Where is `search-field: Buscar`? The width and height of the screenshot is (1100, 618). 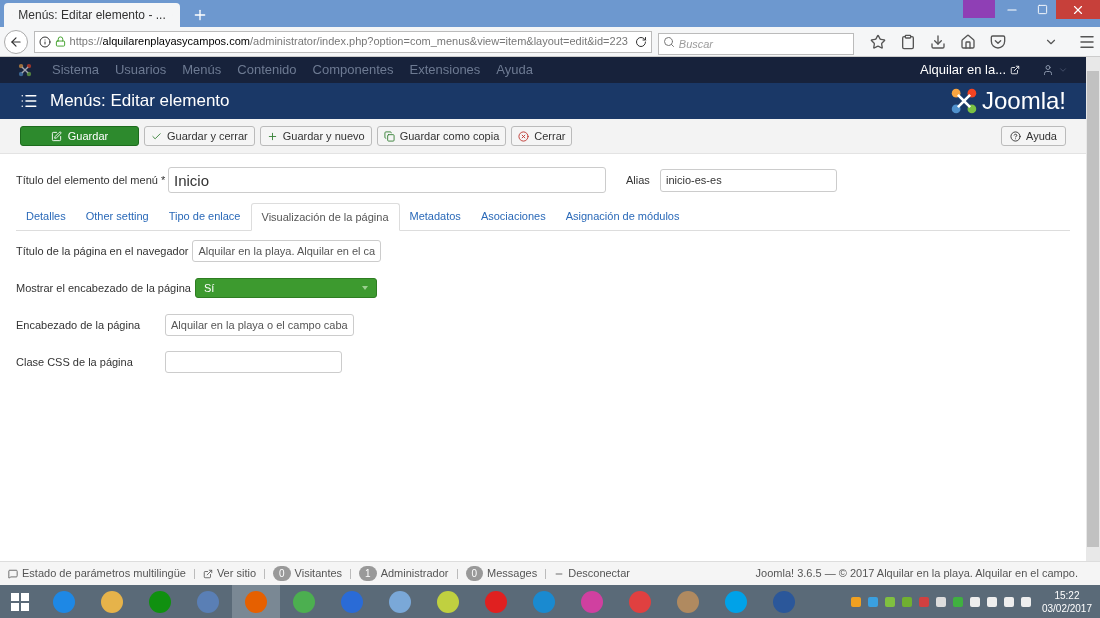
search-field: Buscar is located at coordinates (755, 43).